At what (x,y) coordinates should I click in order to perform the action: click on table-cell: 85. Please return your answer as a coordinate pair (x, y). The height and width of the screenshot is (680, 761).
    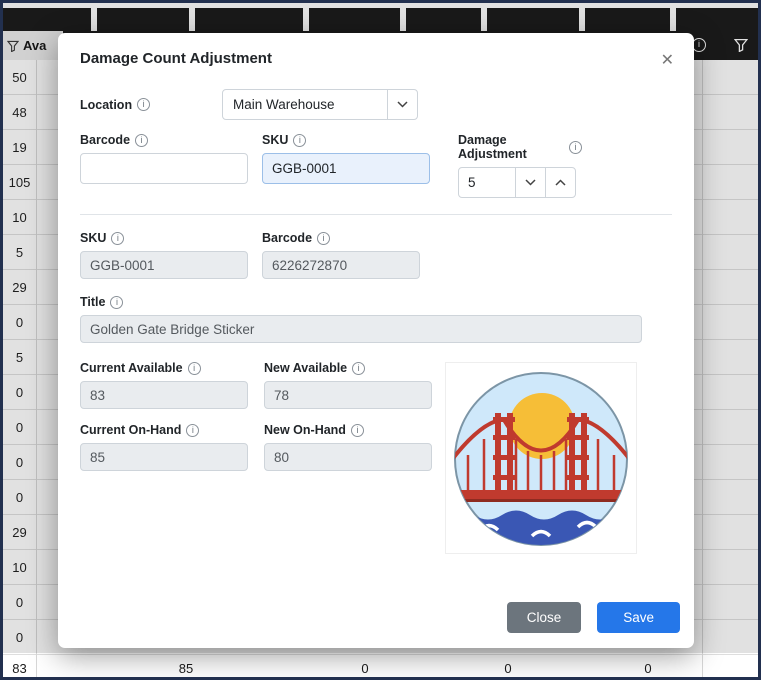
    Looking at the image, I should click on (186, 668).